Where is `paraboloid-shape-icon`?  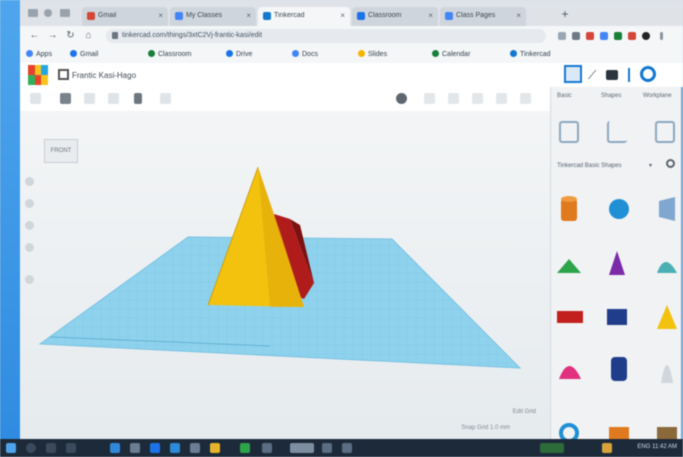 paraboloid-shape-icon is located at coordinates (667, 374).